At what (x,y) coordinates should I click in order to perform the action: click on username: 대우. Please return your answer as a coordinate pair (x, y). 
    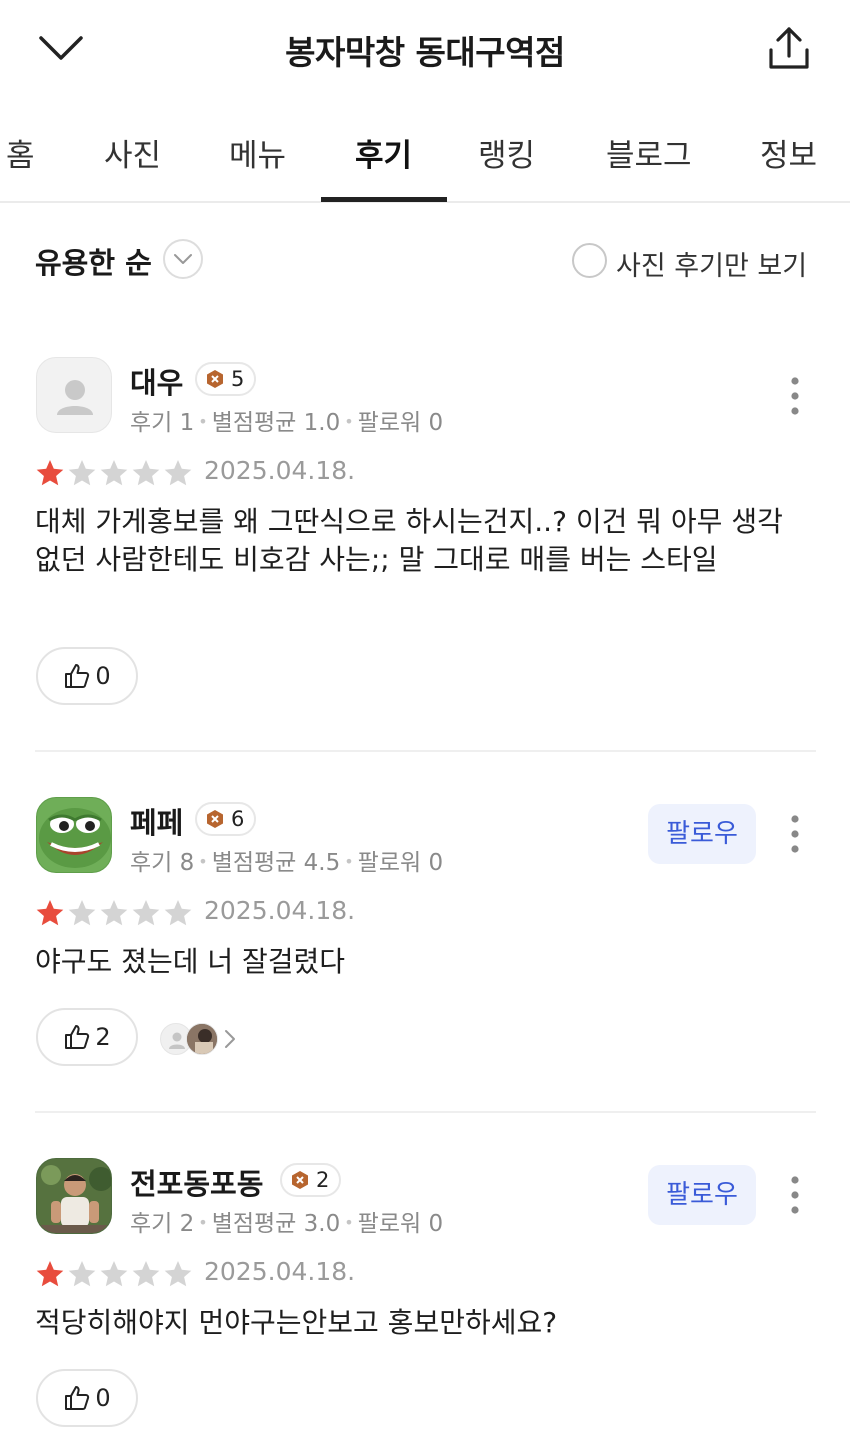
    Looking at the image, I should click on (156, 381).